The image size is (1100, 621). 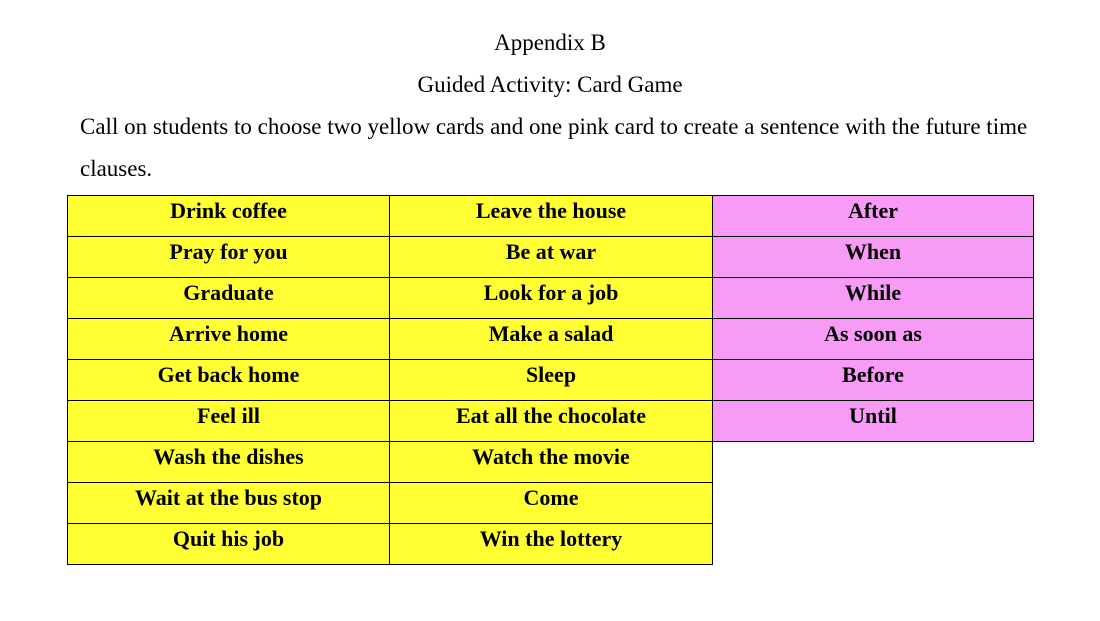 I want to click on yellow-card: Feel ill, so click(x=228, y=421).